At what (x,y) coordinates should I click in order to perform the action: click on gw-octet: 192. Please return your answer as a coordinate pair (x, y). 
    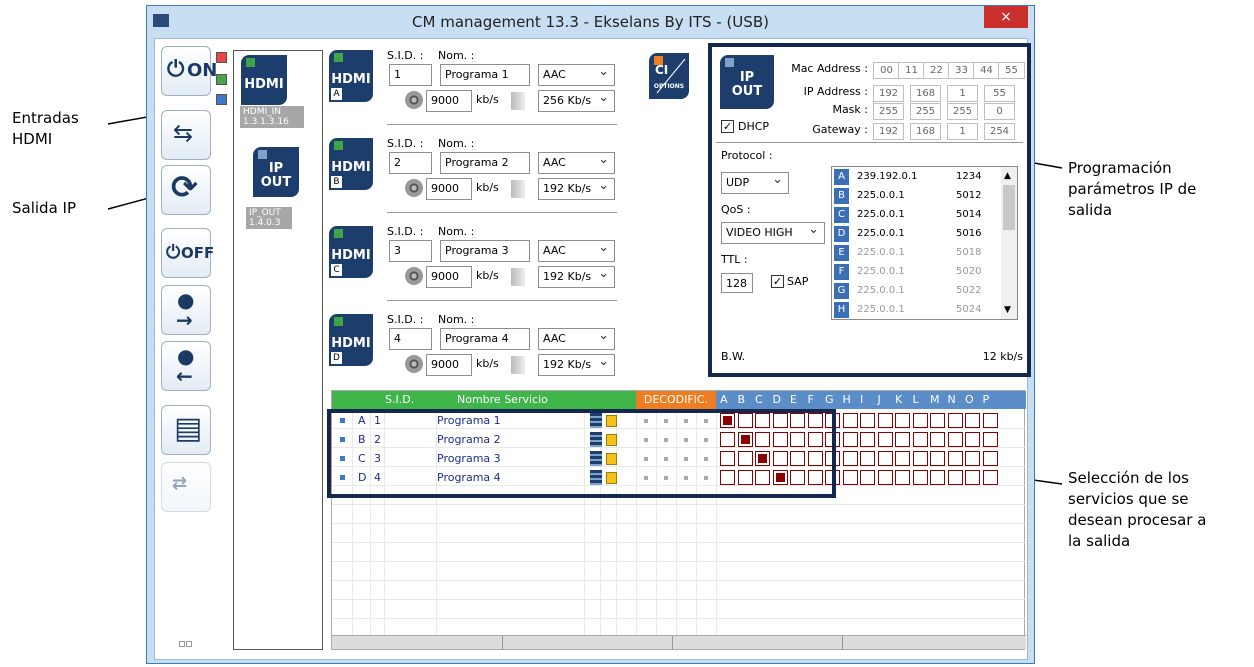
    Looking at the image, I should click on (888, 131).